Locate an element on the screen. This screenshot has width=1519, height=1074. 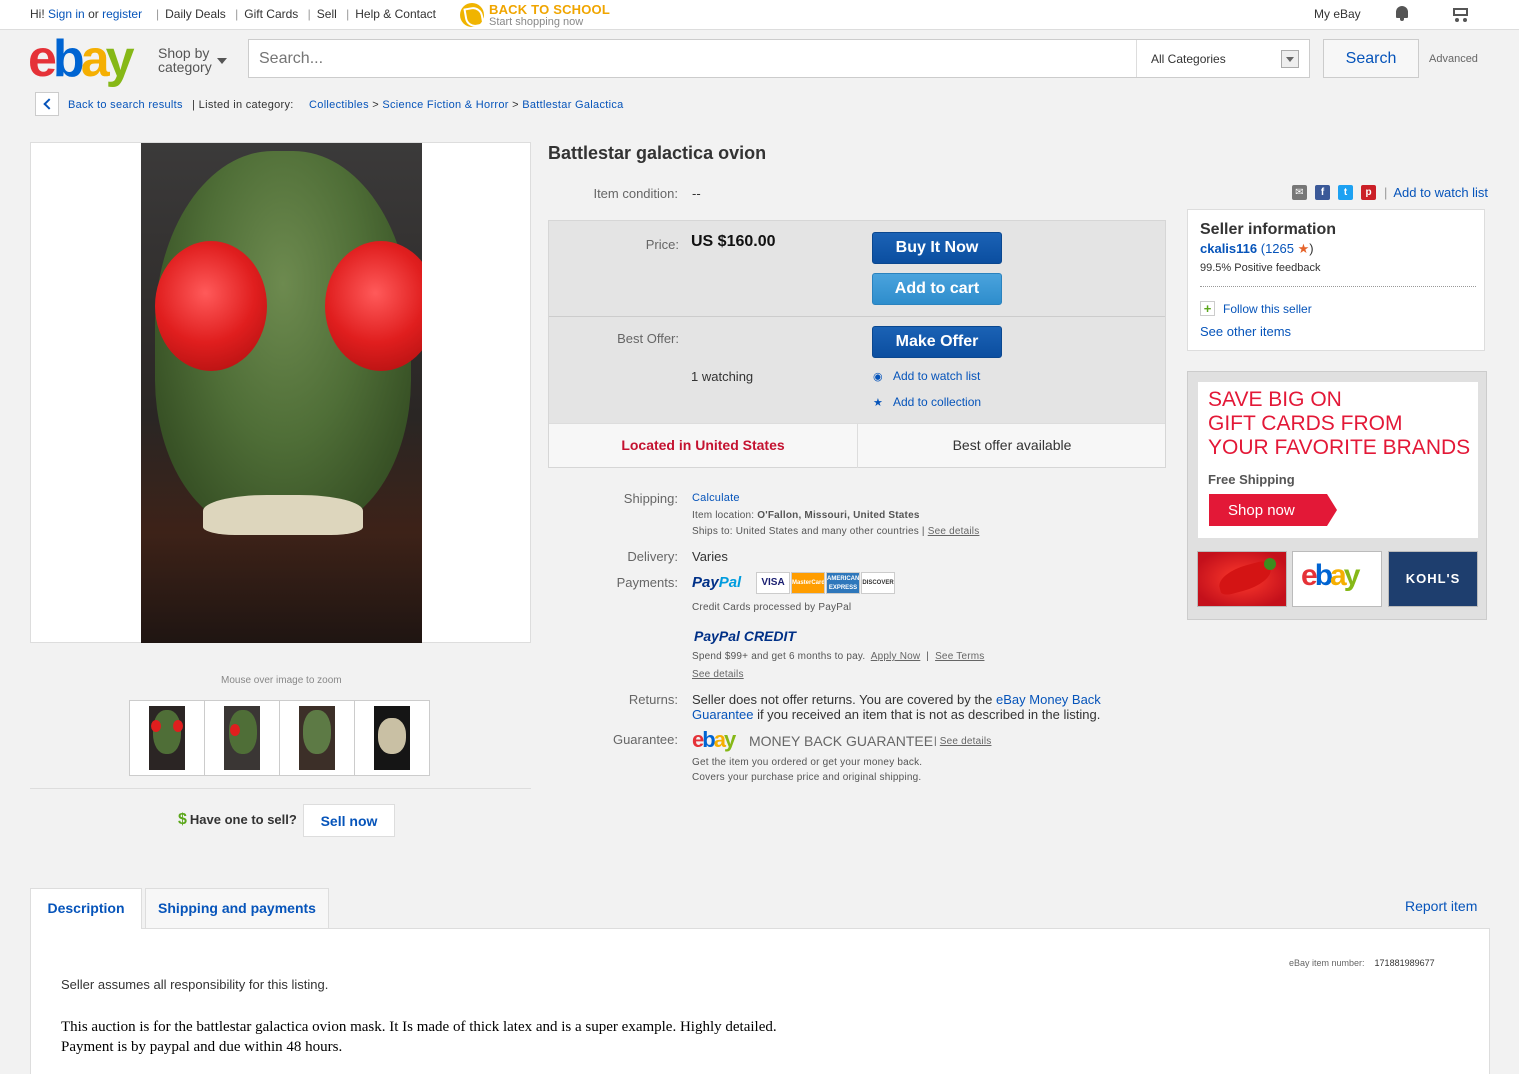
zoom-hint: Mouse over image to zoom is located at coordinates (281, 680).